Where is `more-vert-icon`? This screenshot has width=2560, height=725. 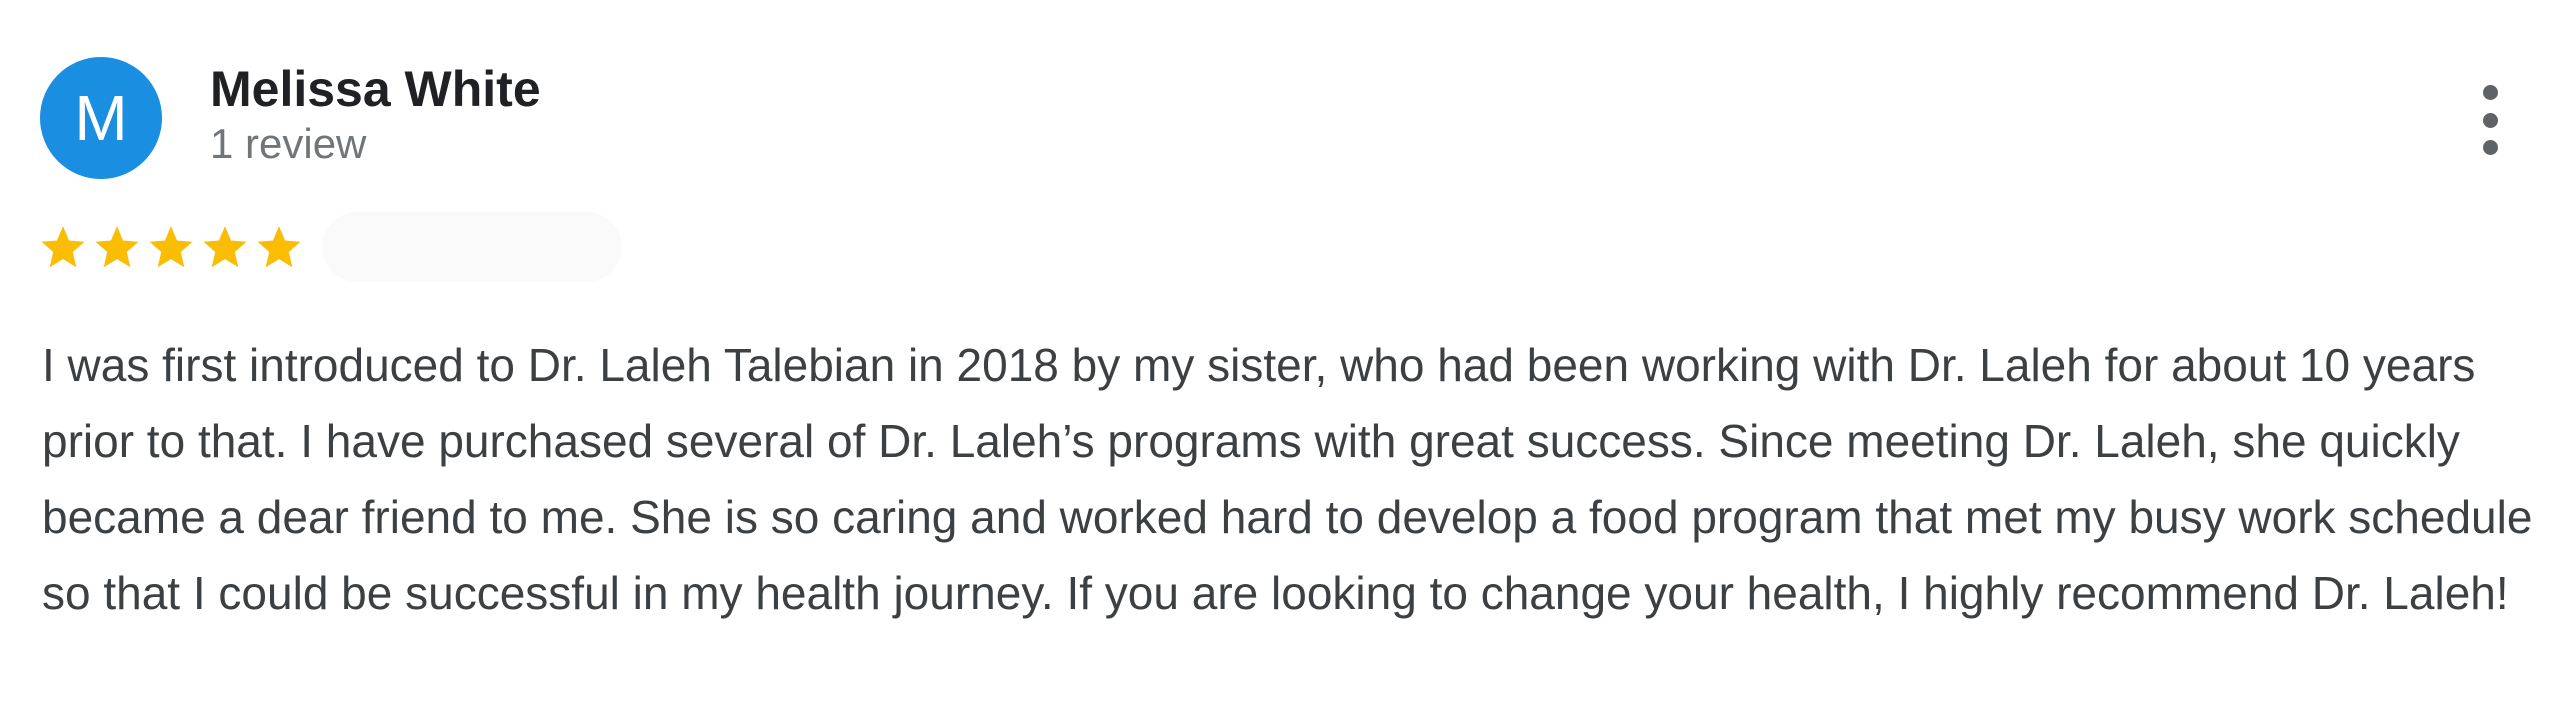
more-vert-icon is located at coordinates (2490, 120).